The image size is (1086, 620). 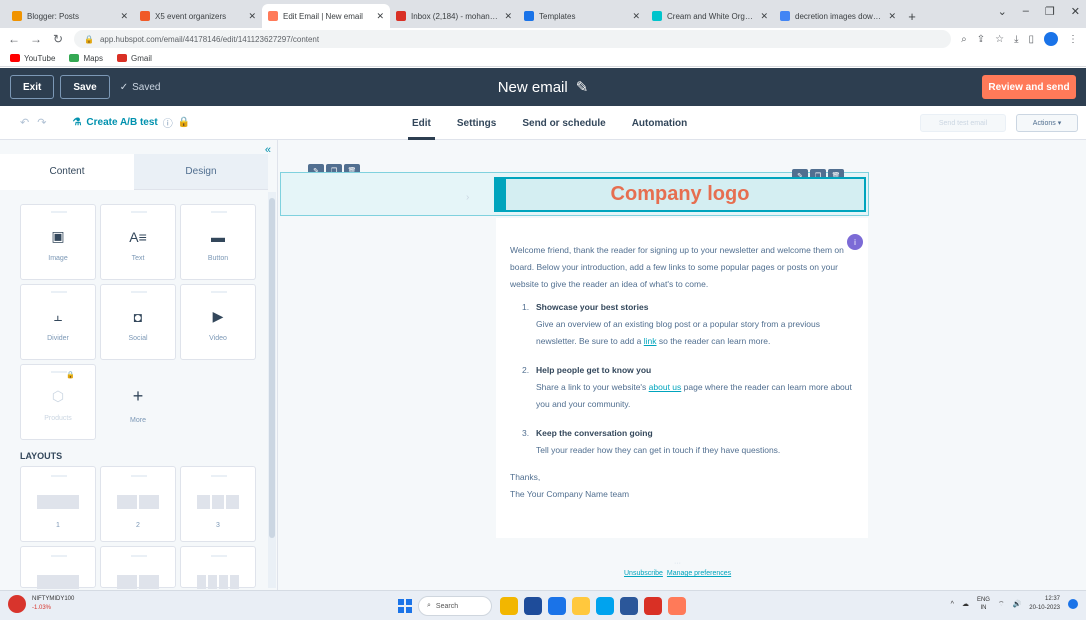 What do you see at coordinates (912, 16) in the screenshot?
I see `new-tab-icon: +` at bounding box center [912, 16].